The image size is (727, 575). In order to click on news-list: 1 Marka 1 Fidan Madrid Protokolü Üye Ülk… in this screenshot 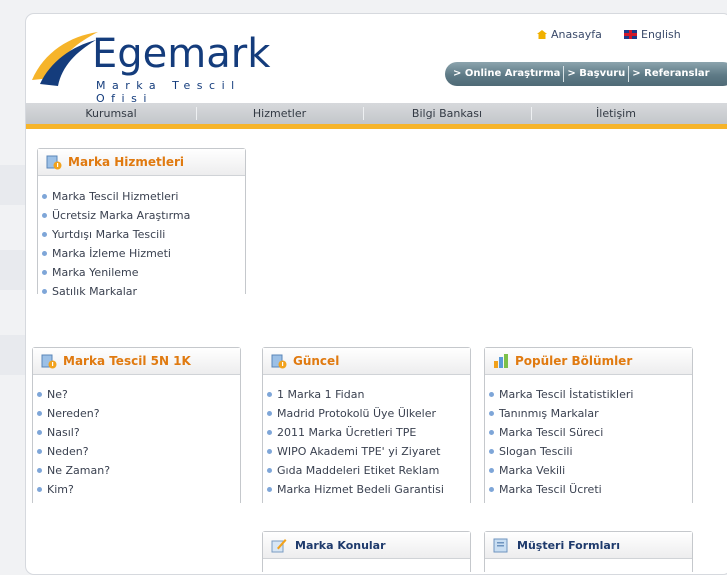, I will do `click(355, 442)`.